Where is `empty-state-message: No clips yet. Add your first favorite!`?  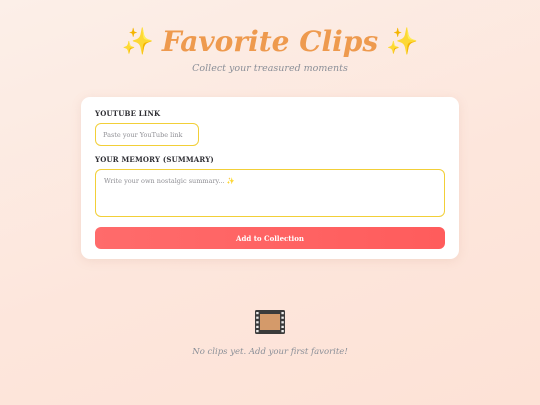 empty-state-message: No clips yet. Add your first favorite! is located at coordinates (270, 352).